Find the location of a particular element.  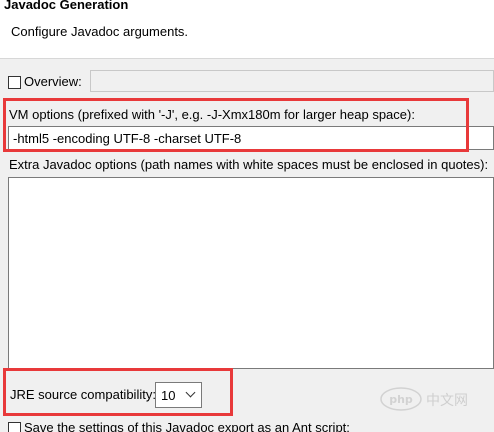

watermark-site-text: 中文网 is located at coordinates (447, 400).